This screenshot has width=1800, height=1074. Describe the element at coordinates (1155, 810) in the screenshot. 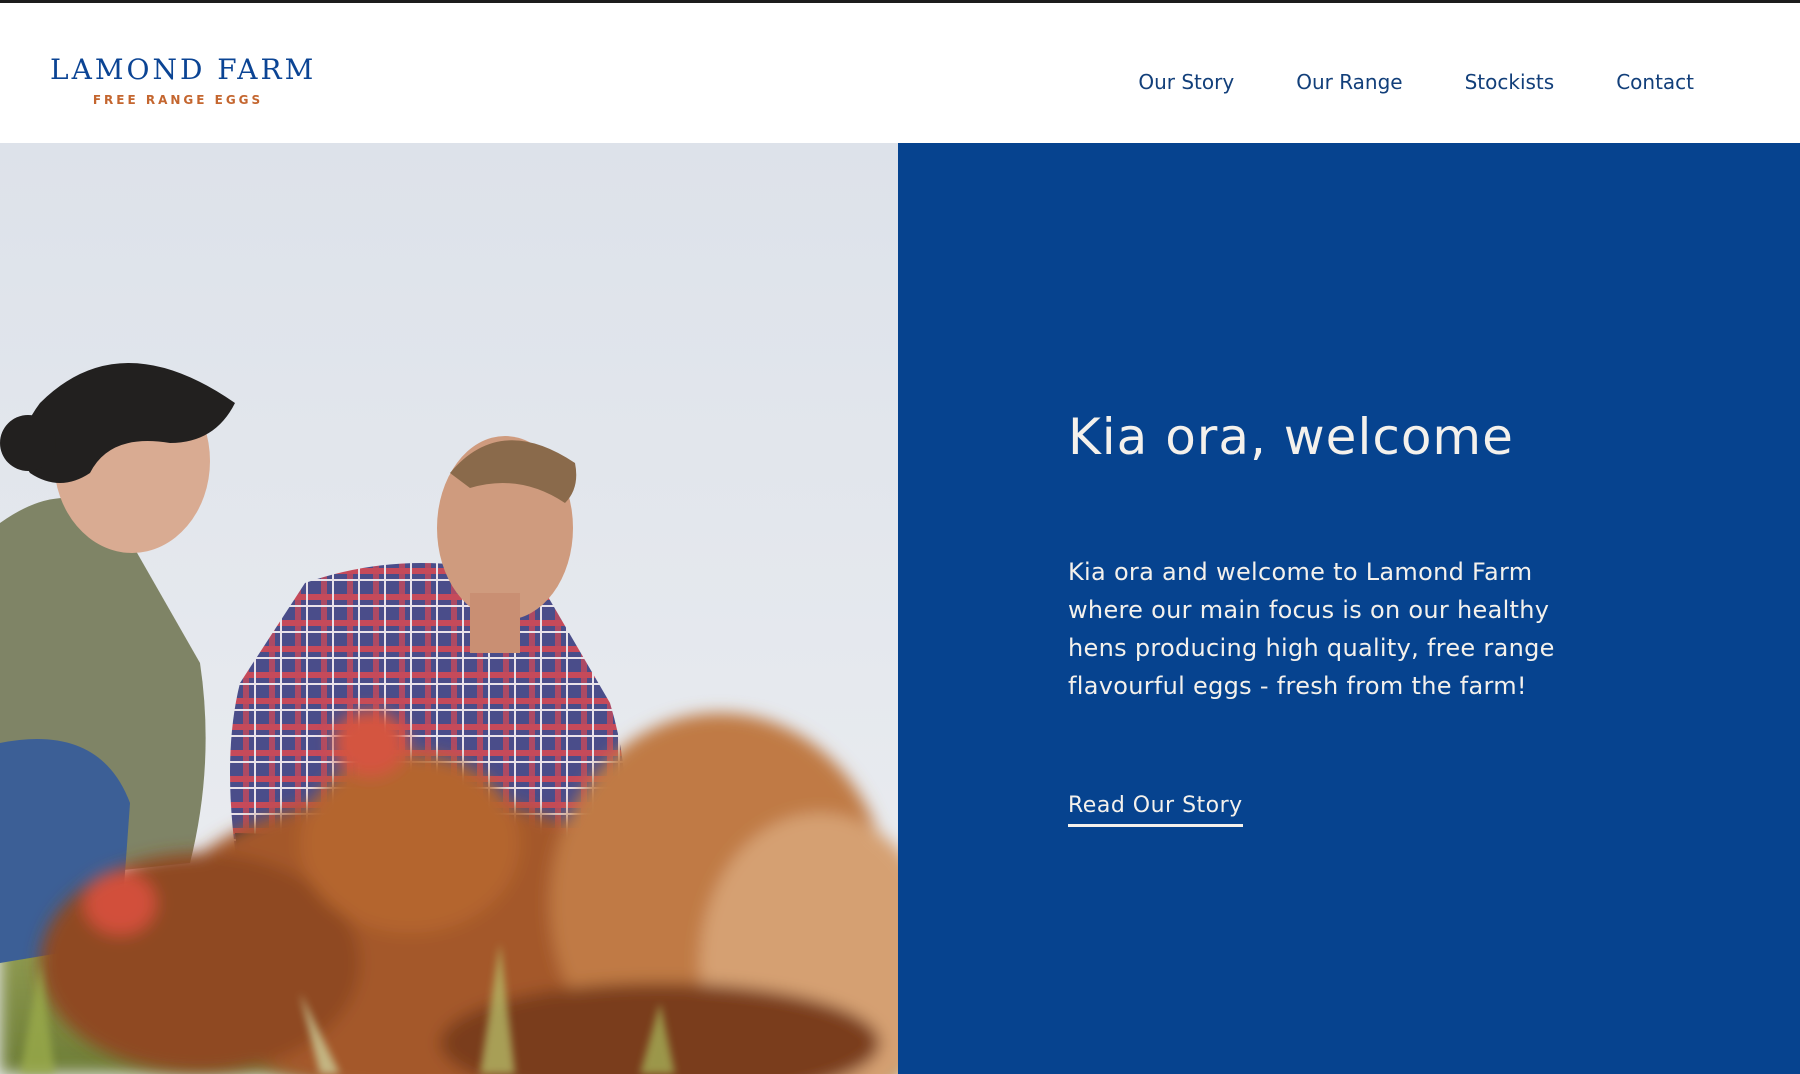

I see `read-our-story-link: Read Our Story` at that location.